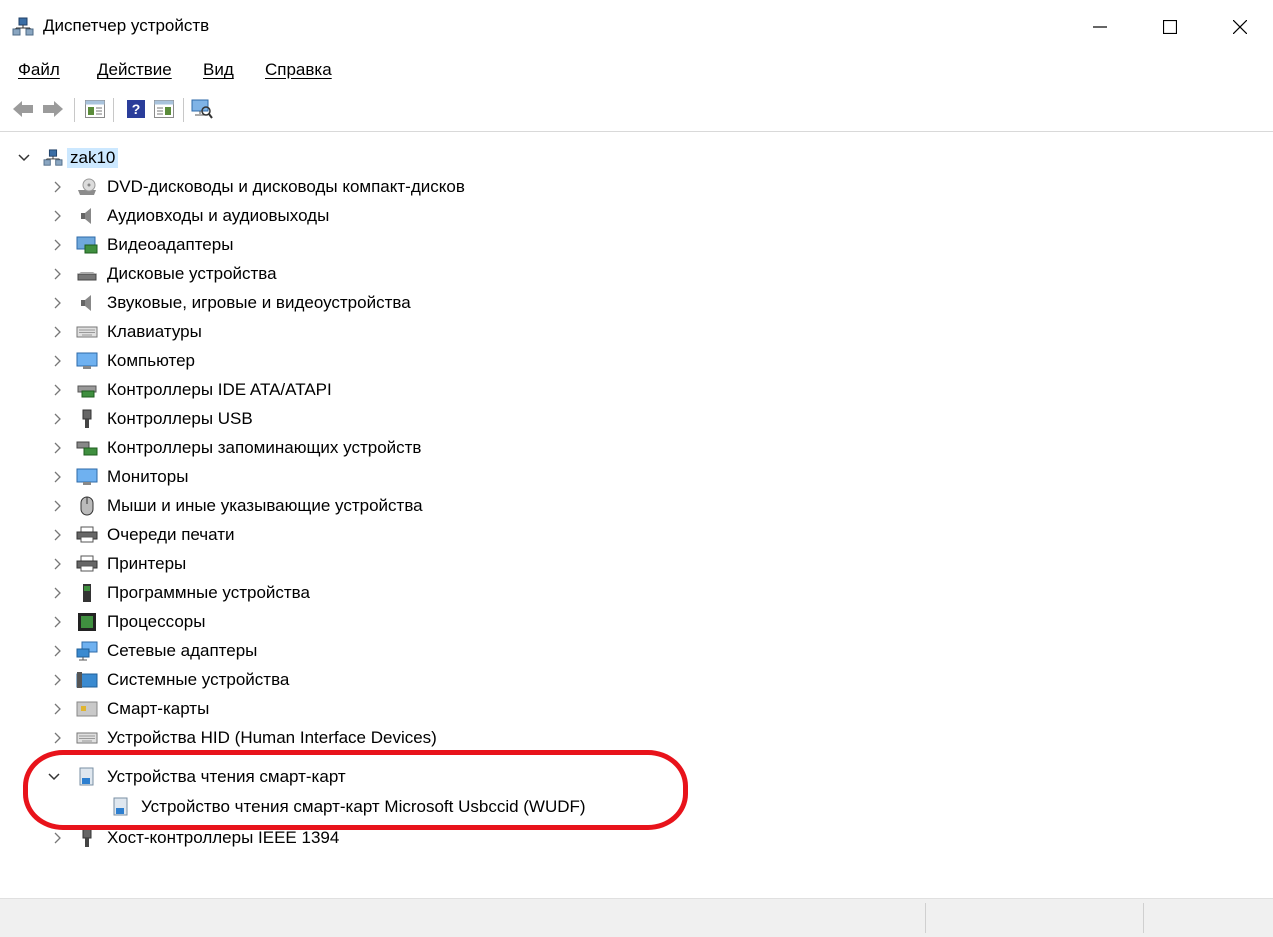 This screenshot has width=1273, height=937. What do you see at coordinates (23, 27) in the screenshot?
I see `device-manager-icon` at bounding box center [23, 27].